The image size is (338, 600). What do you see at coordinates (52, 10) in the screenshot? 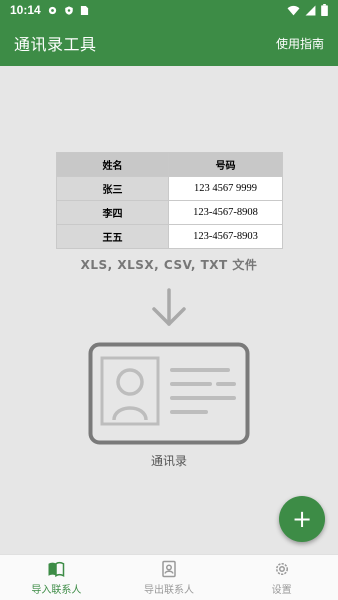
I see `gear-status-icon` at bounding box center [52, 10].